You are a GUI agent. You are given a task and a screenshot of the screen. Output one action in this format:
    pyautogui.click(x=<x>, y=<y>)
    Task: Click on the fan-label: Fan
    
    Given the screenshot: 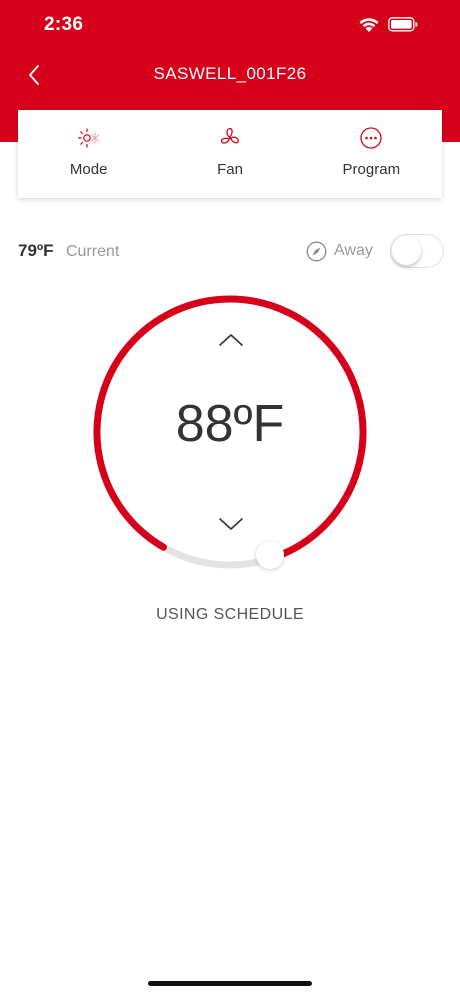 What is the action you would take?
    pyautogui.click(x=230, y=169)
    